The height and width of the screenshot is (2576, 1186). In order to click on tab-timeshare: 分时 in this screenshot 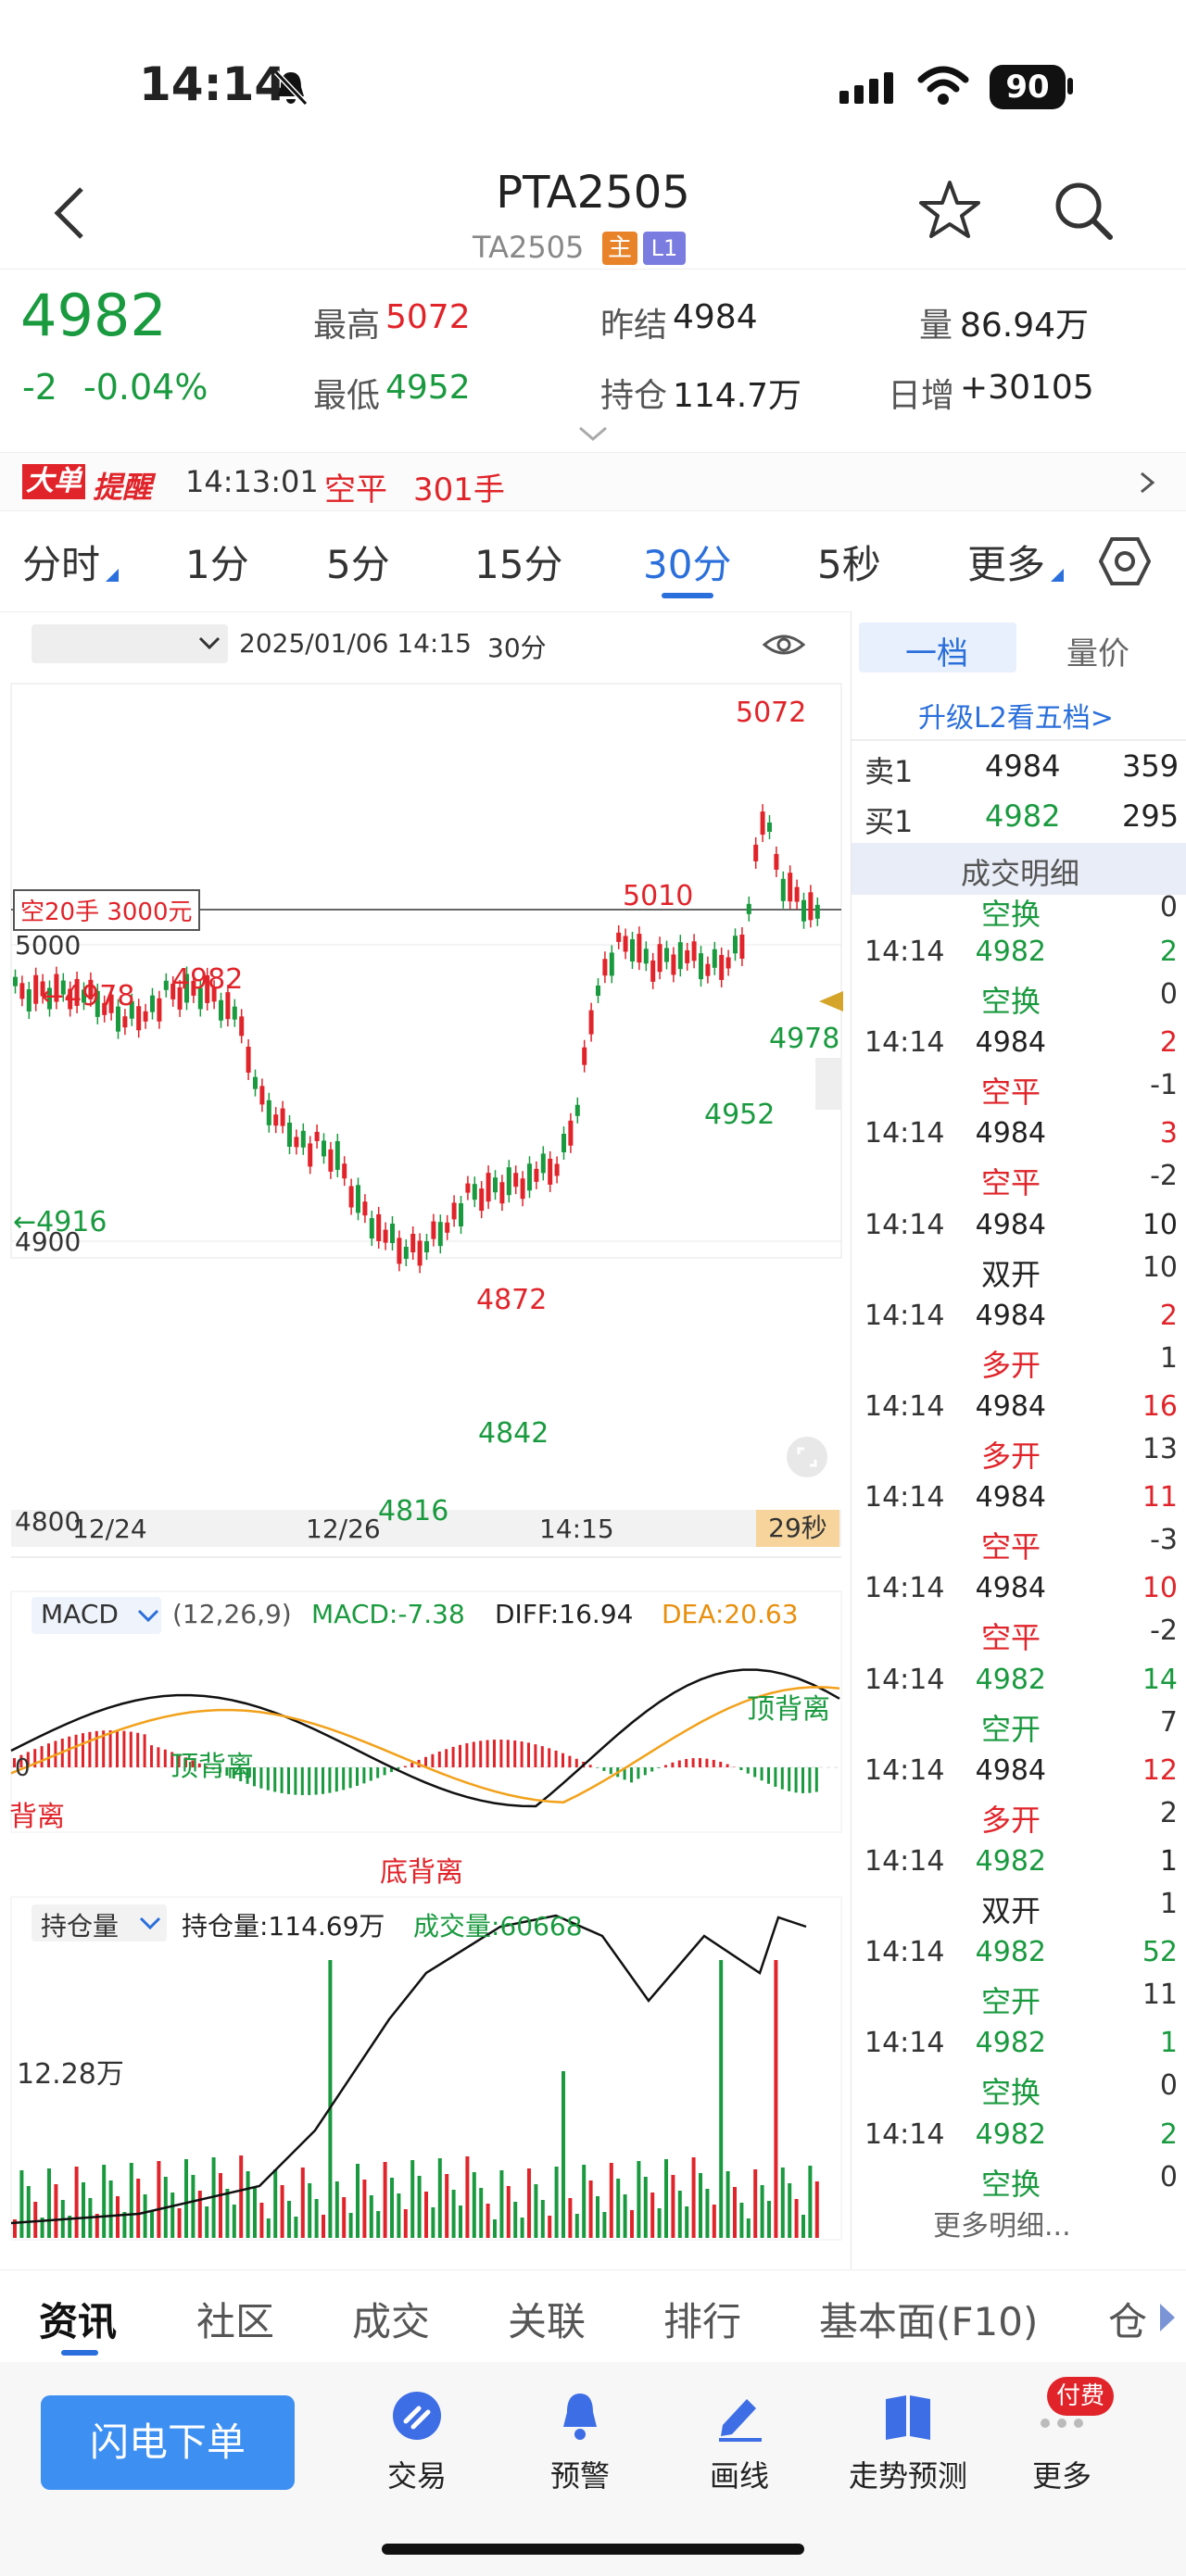, I will do `click(61, 562)`.